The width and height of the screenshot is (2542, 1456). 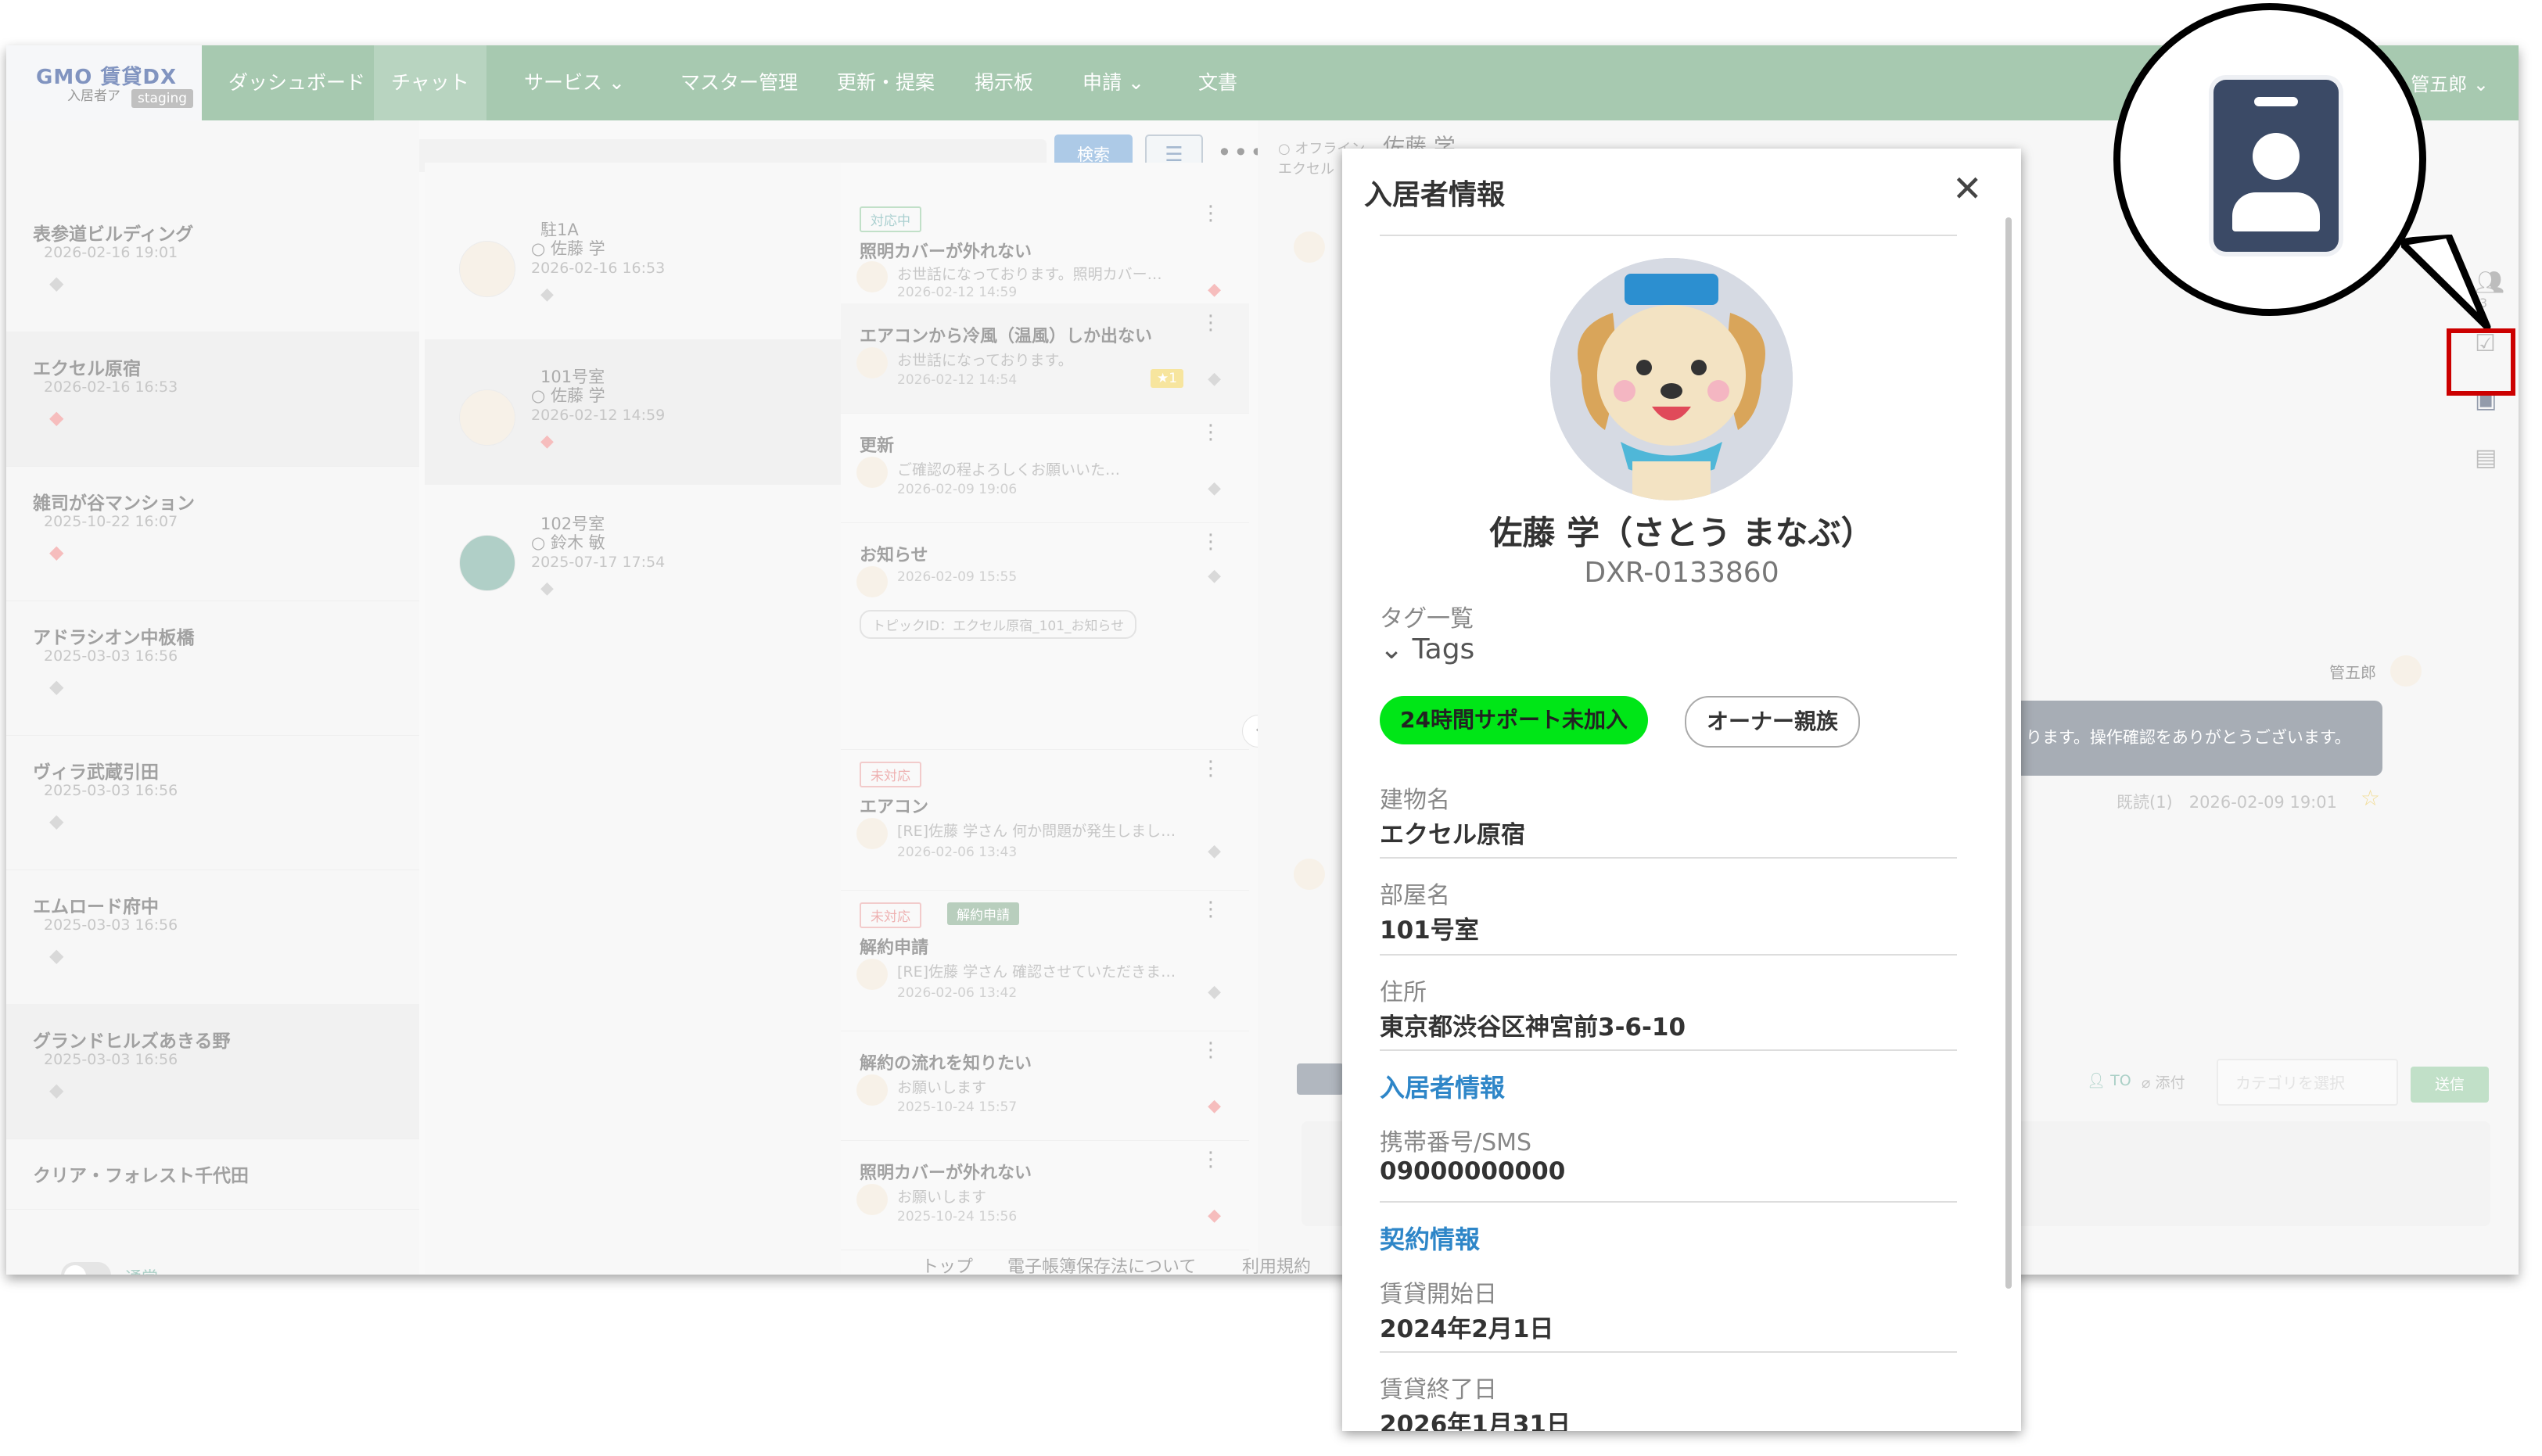 What do you see at coordinates (1443, 1088) in the screenshot?
I see `section-resident-info: 入居者情報` at bounding box center [1443, 1088].